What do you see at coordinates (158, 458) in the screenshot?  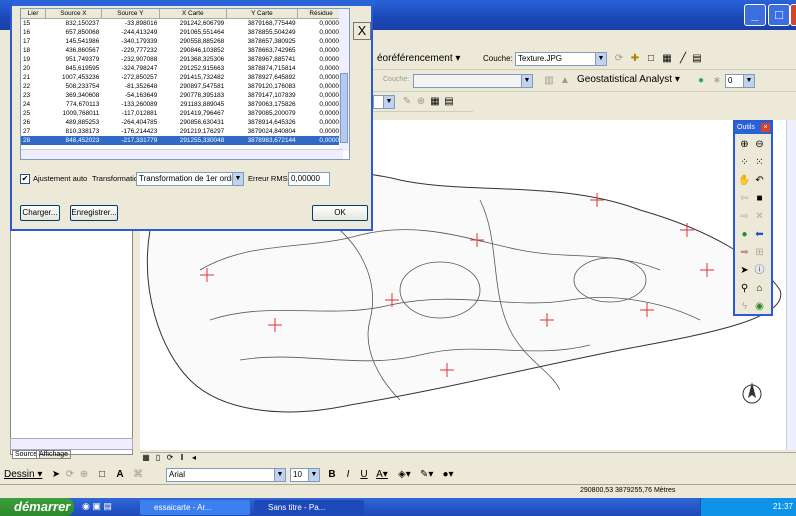 I see `layout-view-icon: ▯` at bounding box center [158, 458].